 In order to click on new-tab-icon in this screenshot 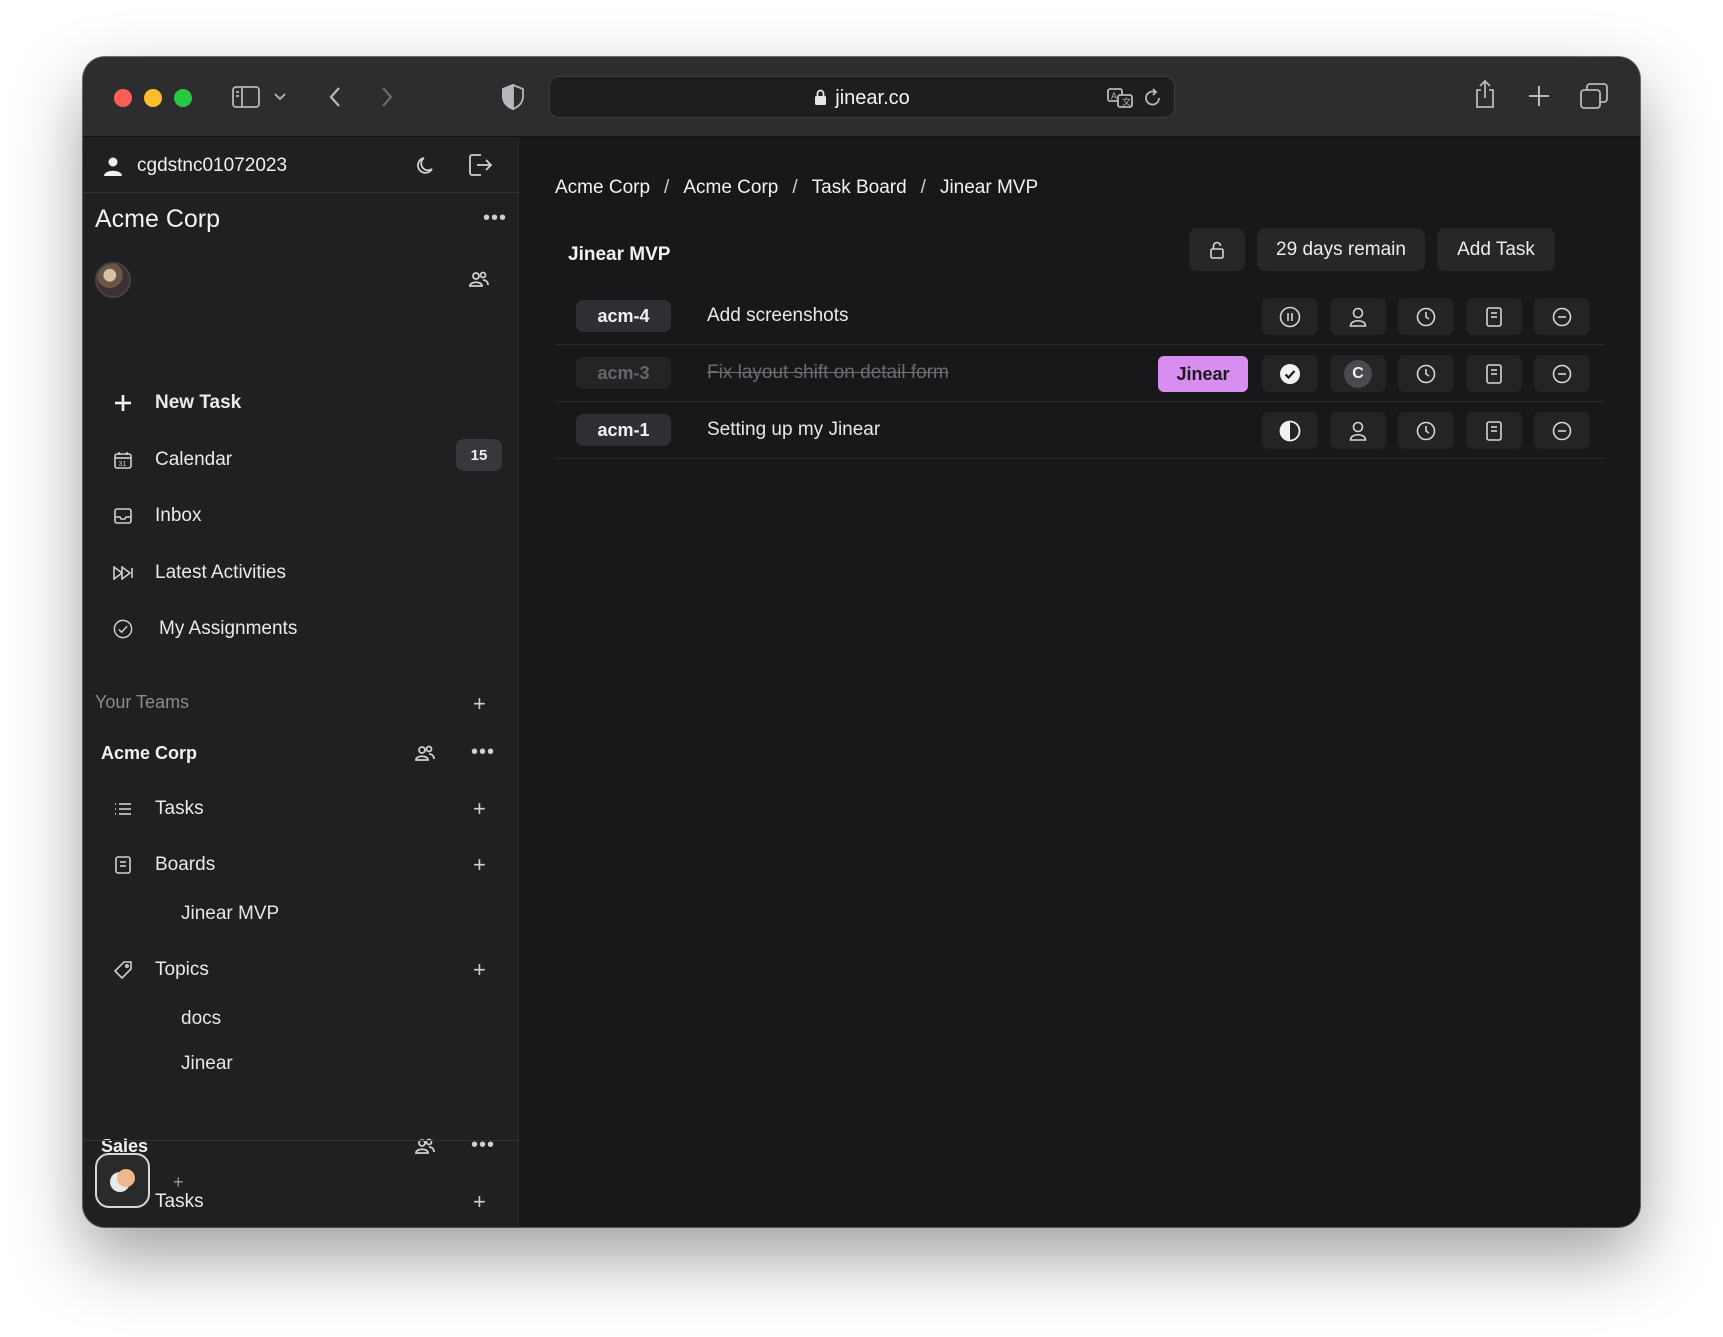, I will do `click(1539, 96)`.